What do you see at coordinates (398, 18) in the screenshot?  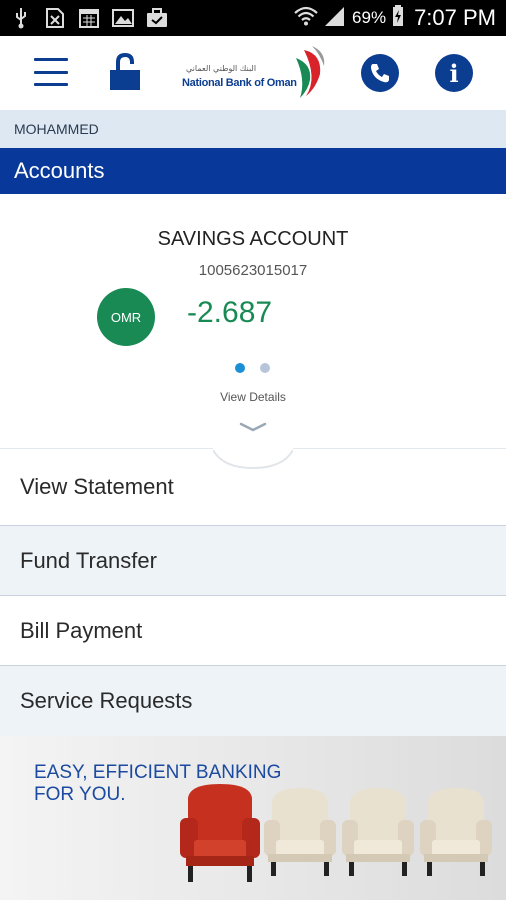 I see `battery-icon` at bounding box center [398, 18].